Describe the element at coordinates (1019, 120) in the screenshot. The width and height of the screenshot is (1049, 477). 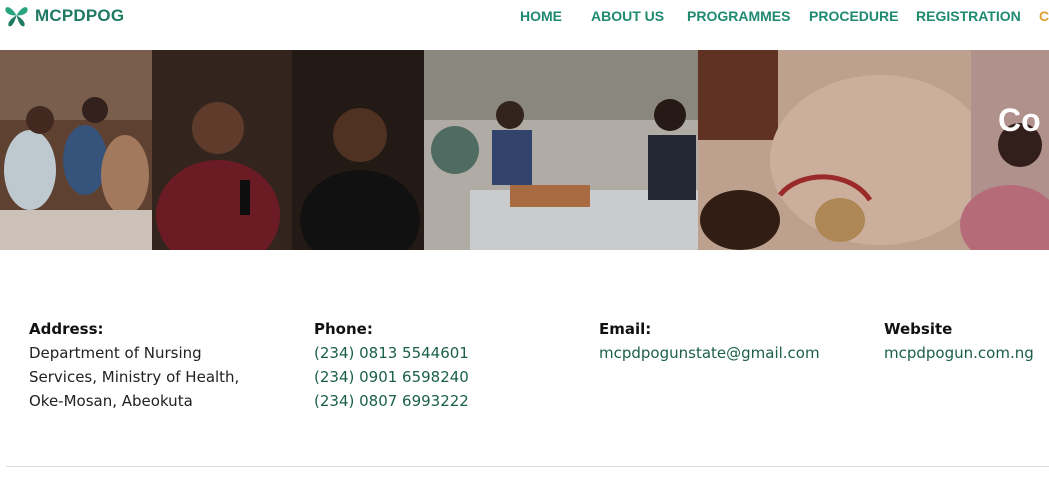
I see `banner-title: Co` at that location.